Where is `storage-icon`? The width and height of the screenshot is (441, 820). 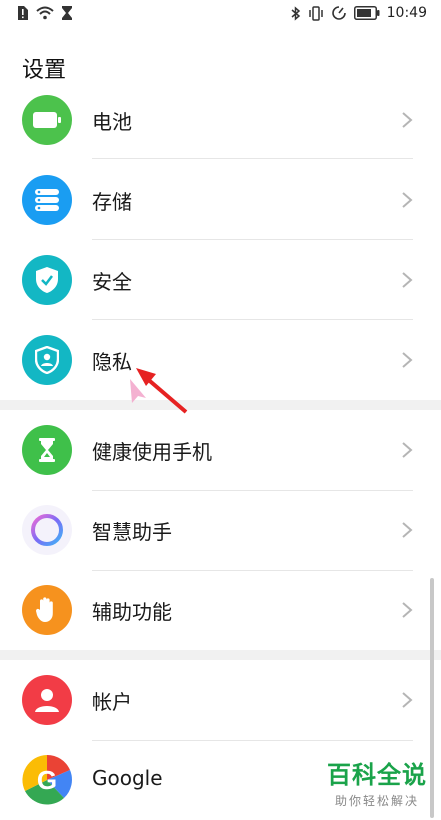
storage-icon is located at coordinates (47, 200).